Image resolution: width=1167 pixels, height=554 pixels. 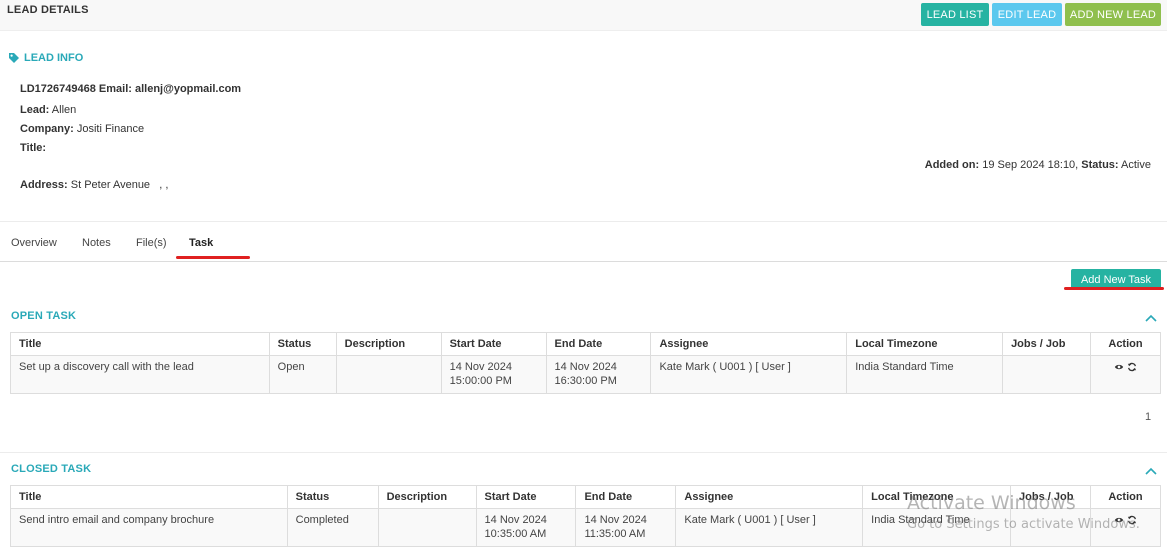 What do you see at coordinates (332, 527) in the screenshot?
I see `task-status: Completed` at bounding box center [332, 527].